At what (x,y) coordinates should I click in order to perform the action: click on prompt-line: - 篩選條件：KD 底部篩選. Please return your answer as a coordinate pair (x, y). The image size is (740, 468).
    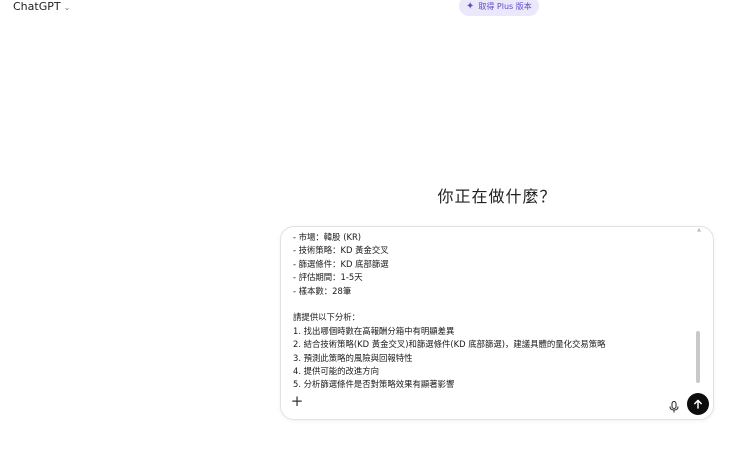
    Looking at the image, I should click on (341, 263).